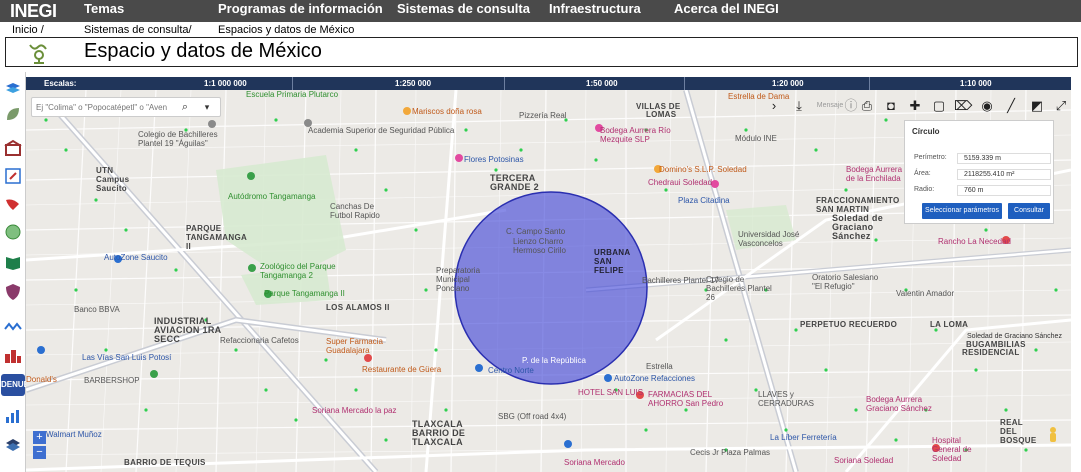  Describe the element at coordinates (185, 107) in the screenshot. I see `search-icon: ⌕` at that location.